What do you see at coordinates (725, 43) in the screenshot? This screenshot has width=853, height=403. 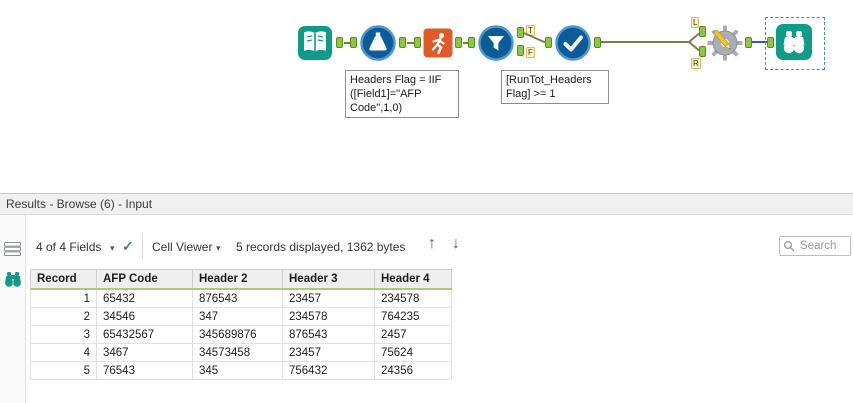 I see `macro-gear-icon` at bounding box center [725, 43].